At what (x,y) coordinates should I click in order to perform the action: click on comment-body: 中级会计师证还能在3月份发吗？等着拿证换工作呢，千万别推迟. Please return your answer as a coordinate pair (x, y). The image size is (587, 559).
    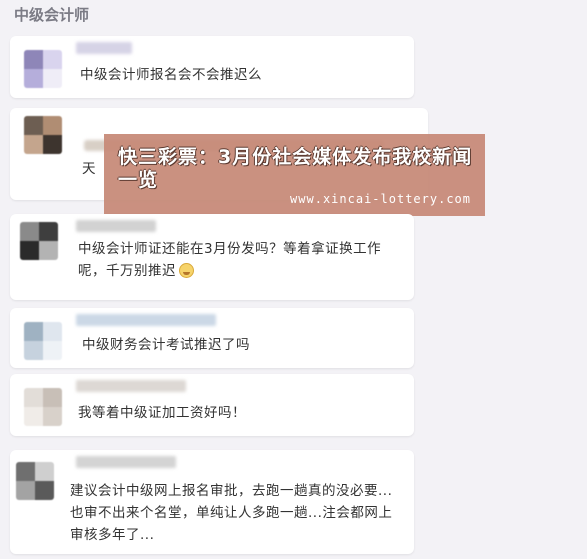
    Looking at the image, I should click on (230, 260).